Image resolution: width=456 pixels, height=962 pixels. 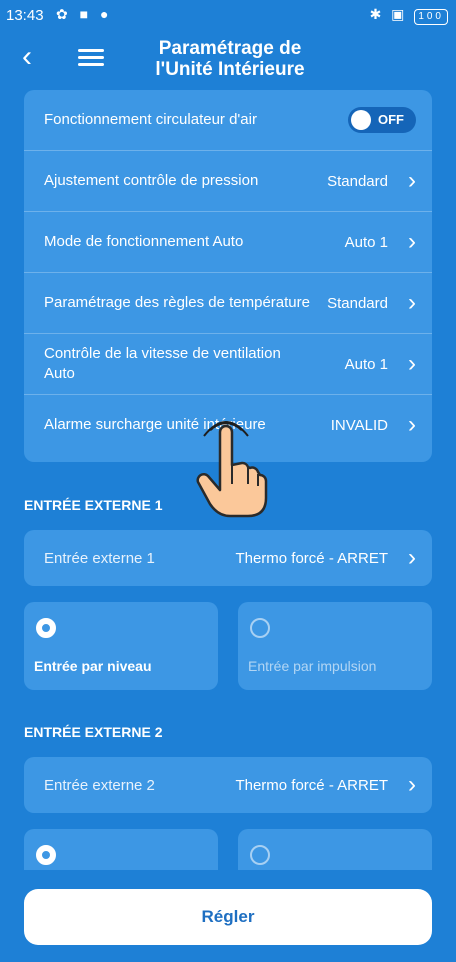 What do you see at coordinates (228, 785) in the screenshot?
I see `external-input-2-row: Entrée externe 2 Thermo forcé - ARRET ›` at bounding box center [228, 785].